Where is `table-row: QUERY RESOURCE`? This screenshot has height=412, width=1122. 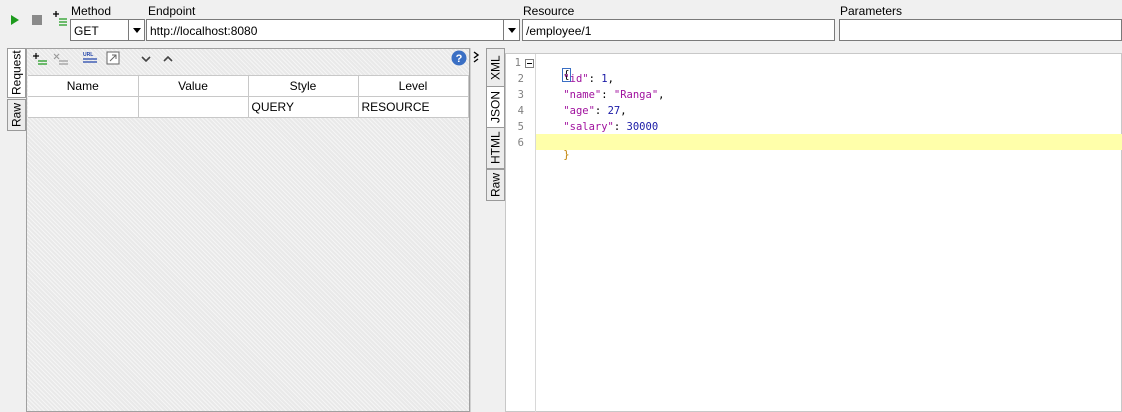 table-row: QUERY RESOURCE is located at coordinates (248, 107).